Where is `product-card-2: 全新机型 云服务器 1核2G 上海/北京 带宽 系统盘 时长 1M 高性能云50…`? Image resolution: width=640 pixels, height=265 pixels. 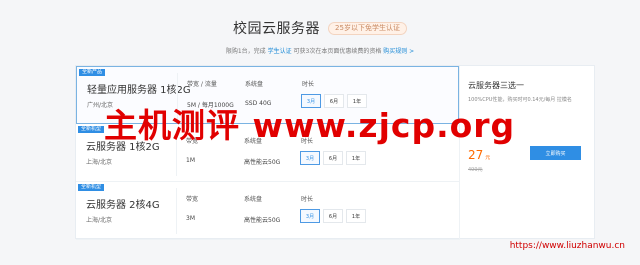
product-card-2: 全新机型 云服务器 1核2G 上海/北京 带宽 系统盘 时长 1M 高性能云50… is located at coordinates (267, 153).